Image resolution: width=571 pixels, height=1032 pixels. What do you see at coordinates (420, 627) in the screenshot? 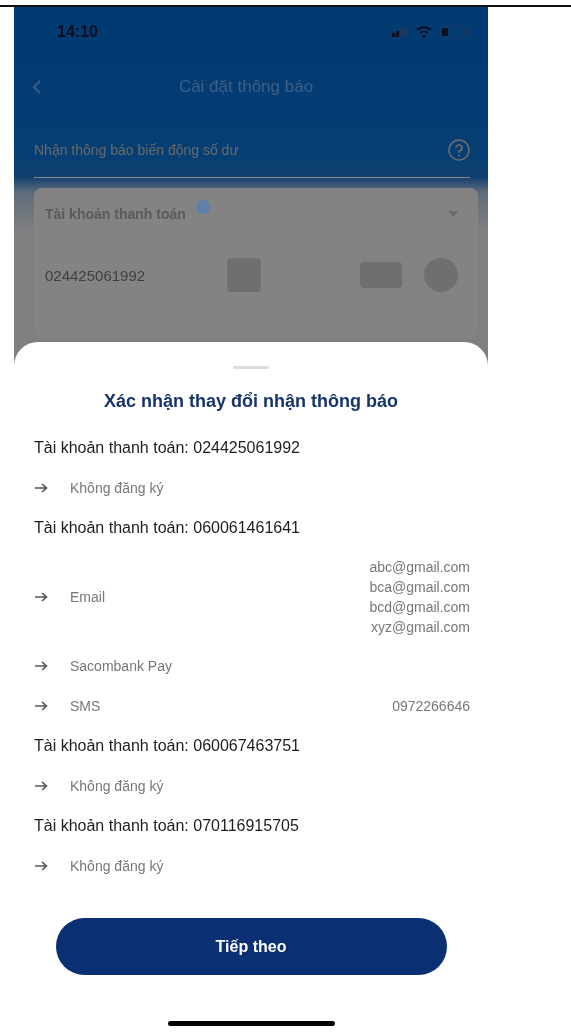
I see `channel-value: xyz@gmail.com` at bounding box center [420, 627].